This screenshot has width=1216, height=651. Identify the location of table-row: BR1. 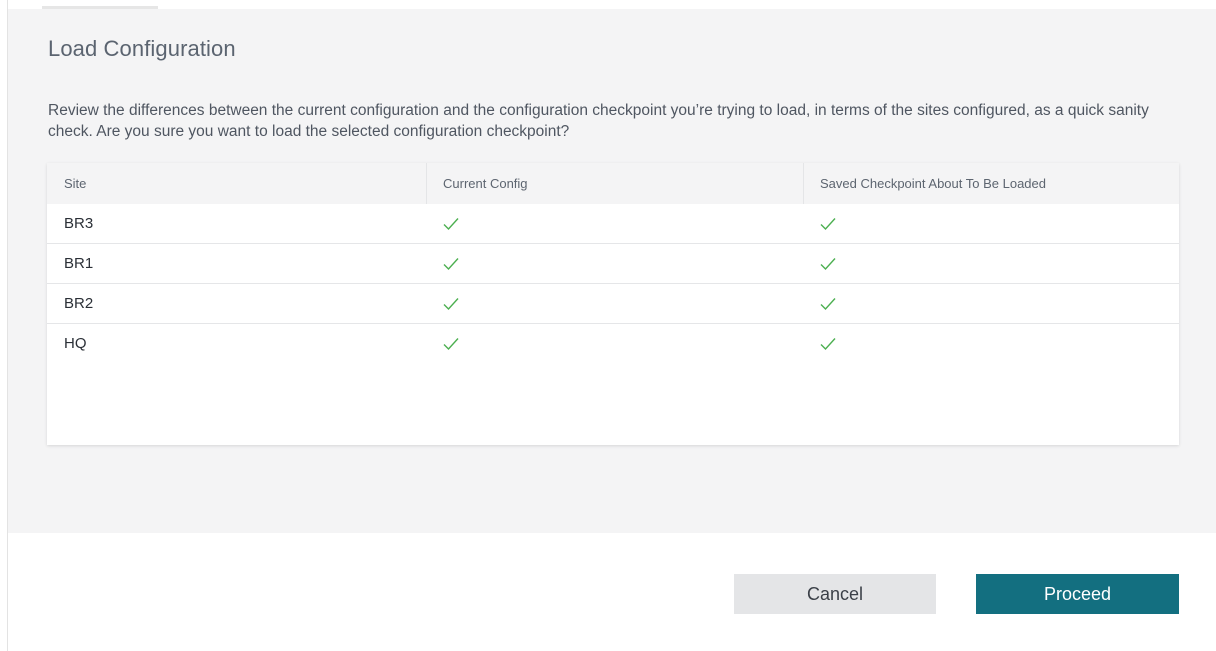
(613, 264).